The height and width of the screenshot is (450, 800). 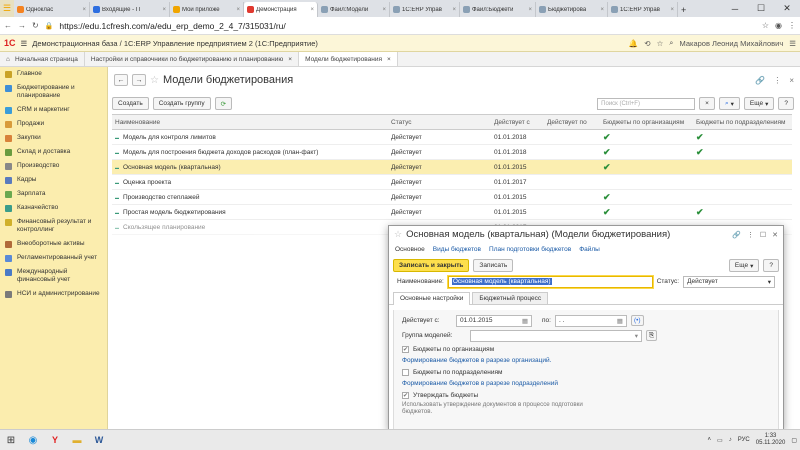 What do you see at coordinates (775, 235) in the screenshot?
I see `close-icon: ✕` at bounding box center [775, 235].